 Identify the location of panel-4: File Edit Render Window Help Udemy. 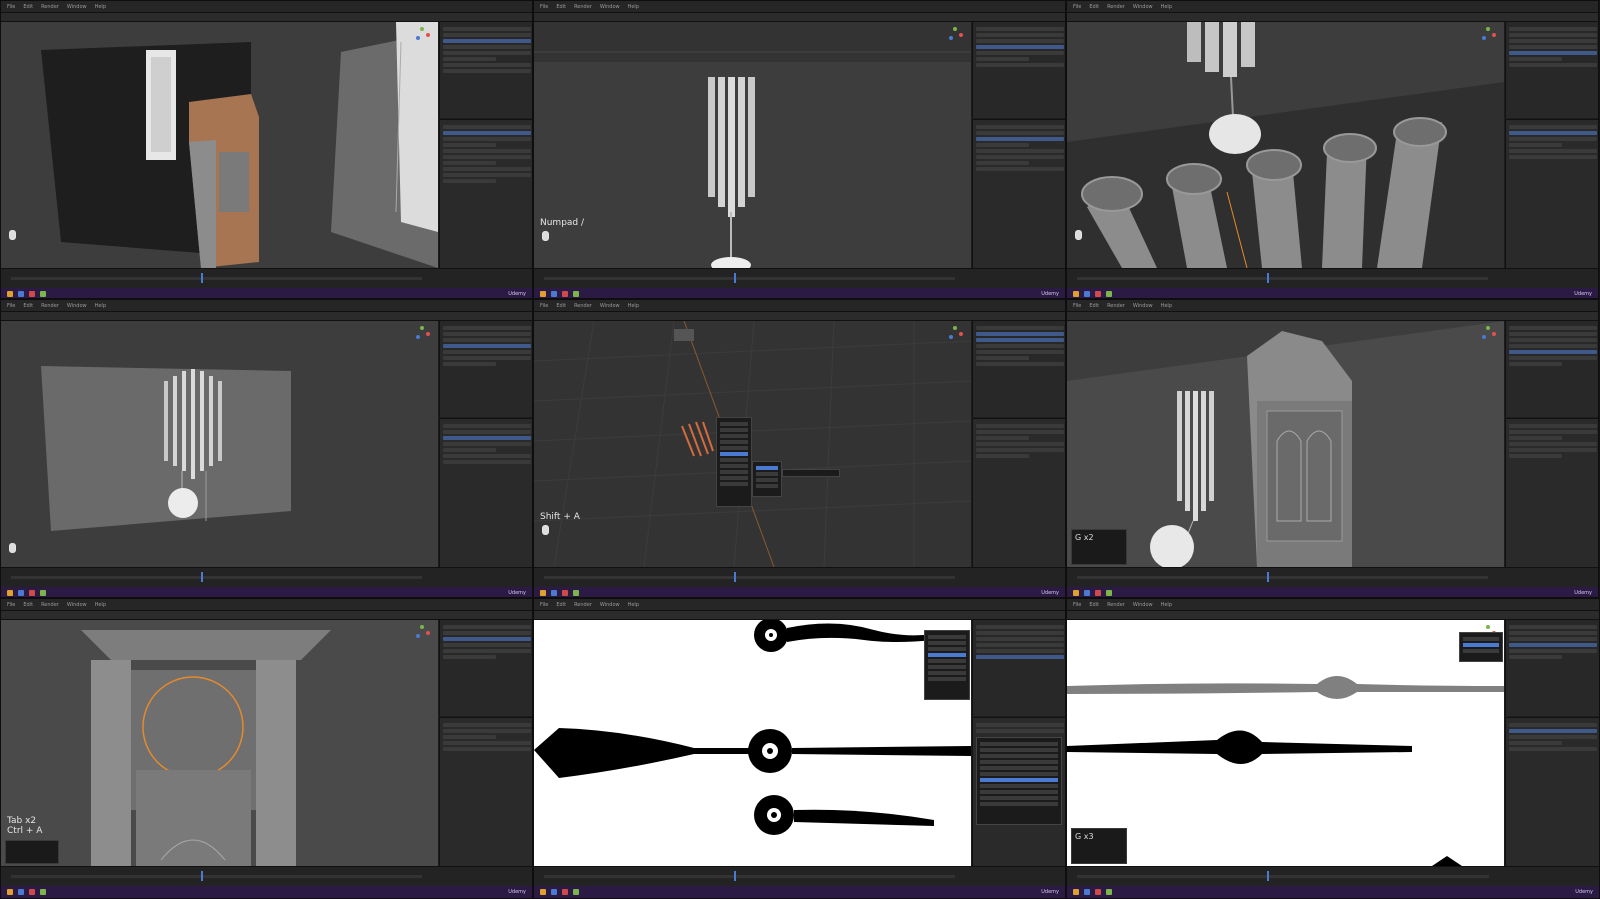
(266, 448).